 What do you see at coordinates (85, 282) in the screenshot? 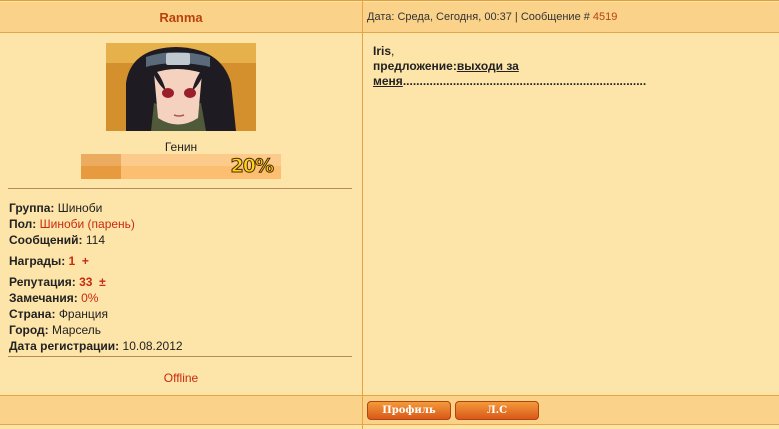
I see `reputation-link: 33` at bounding box center [85, 282].